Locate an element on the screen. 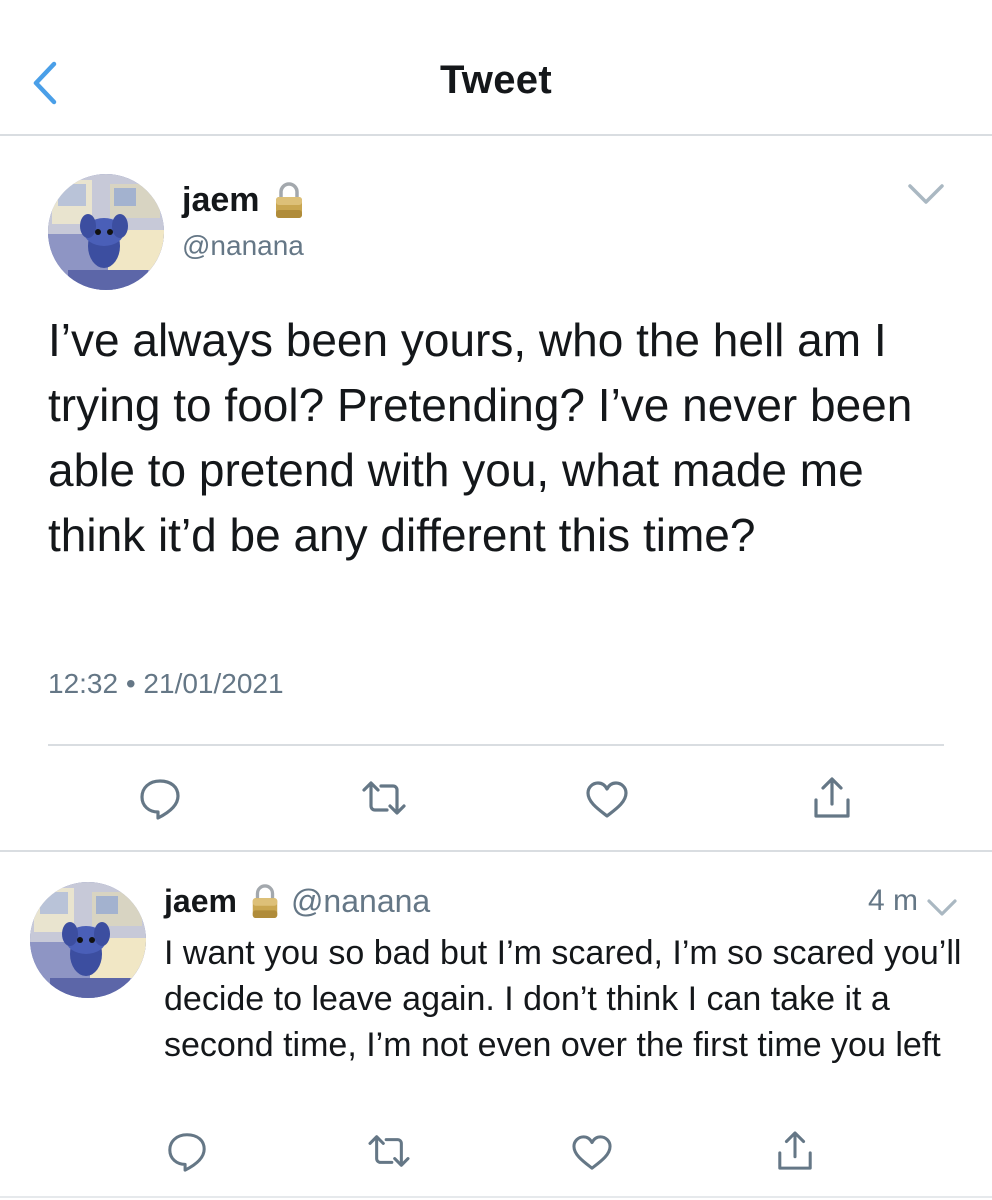  timestamp: 12:32 • 21/01/2021 is located at coordinates (166, 684).